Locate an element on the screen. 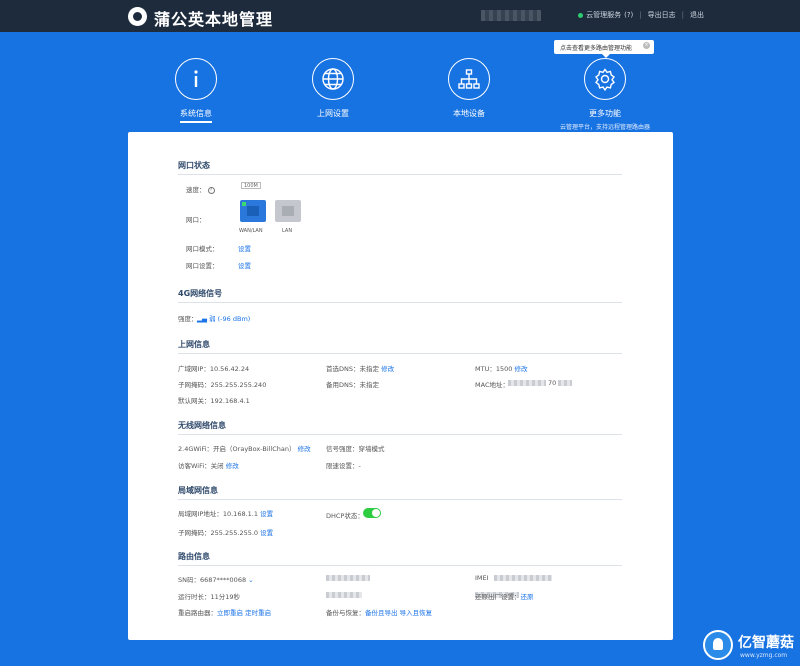 The height and width of the screenshot is (666, 800). signal-mode-row: 信号强度：穿墙模式 is located at coordinates (355, 449).